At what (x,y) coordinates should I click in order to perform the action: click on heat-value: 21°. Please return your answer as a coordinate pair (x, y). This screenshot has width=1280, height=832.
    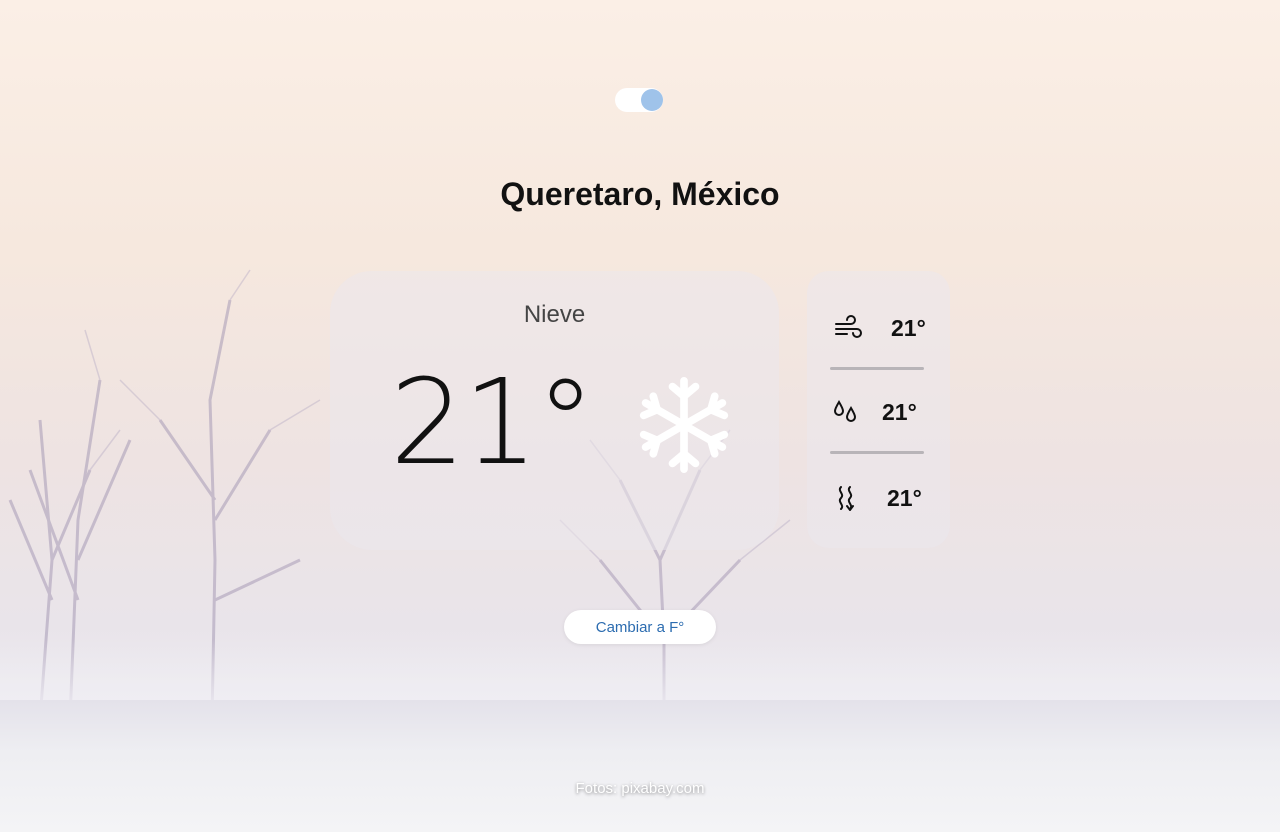
    Looking at the image, I should click on (904, 498).